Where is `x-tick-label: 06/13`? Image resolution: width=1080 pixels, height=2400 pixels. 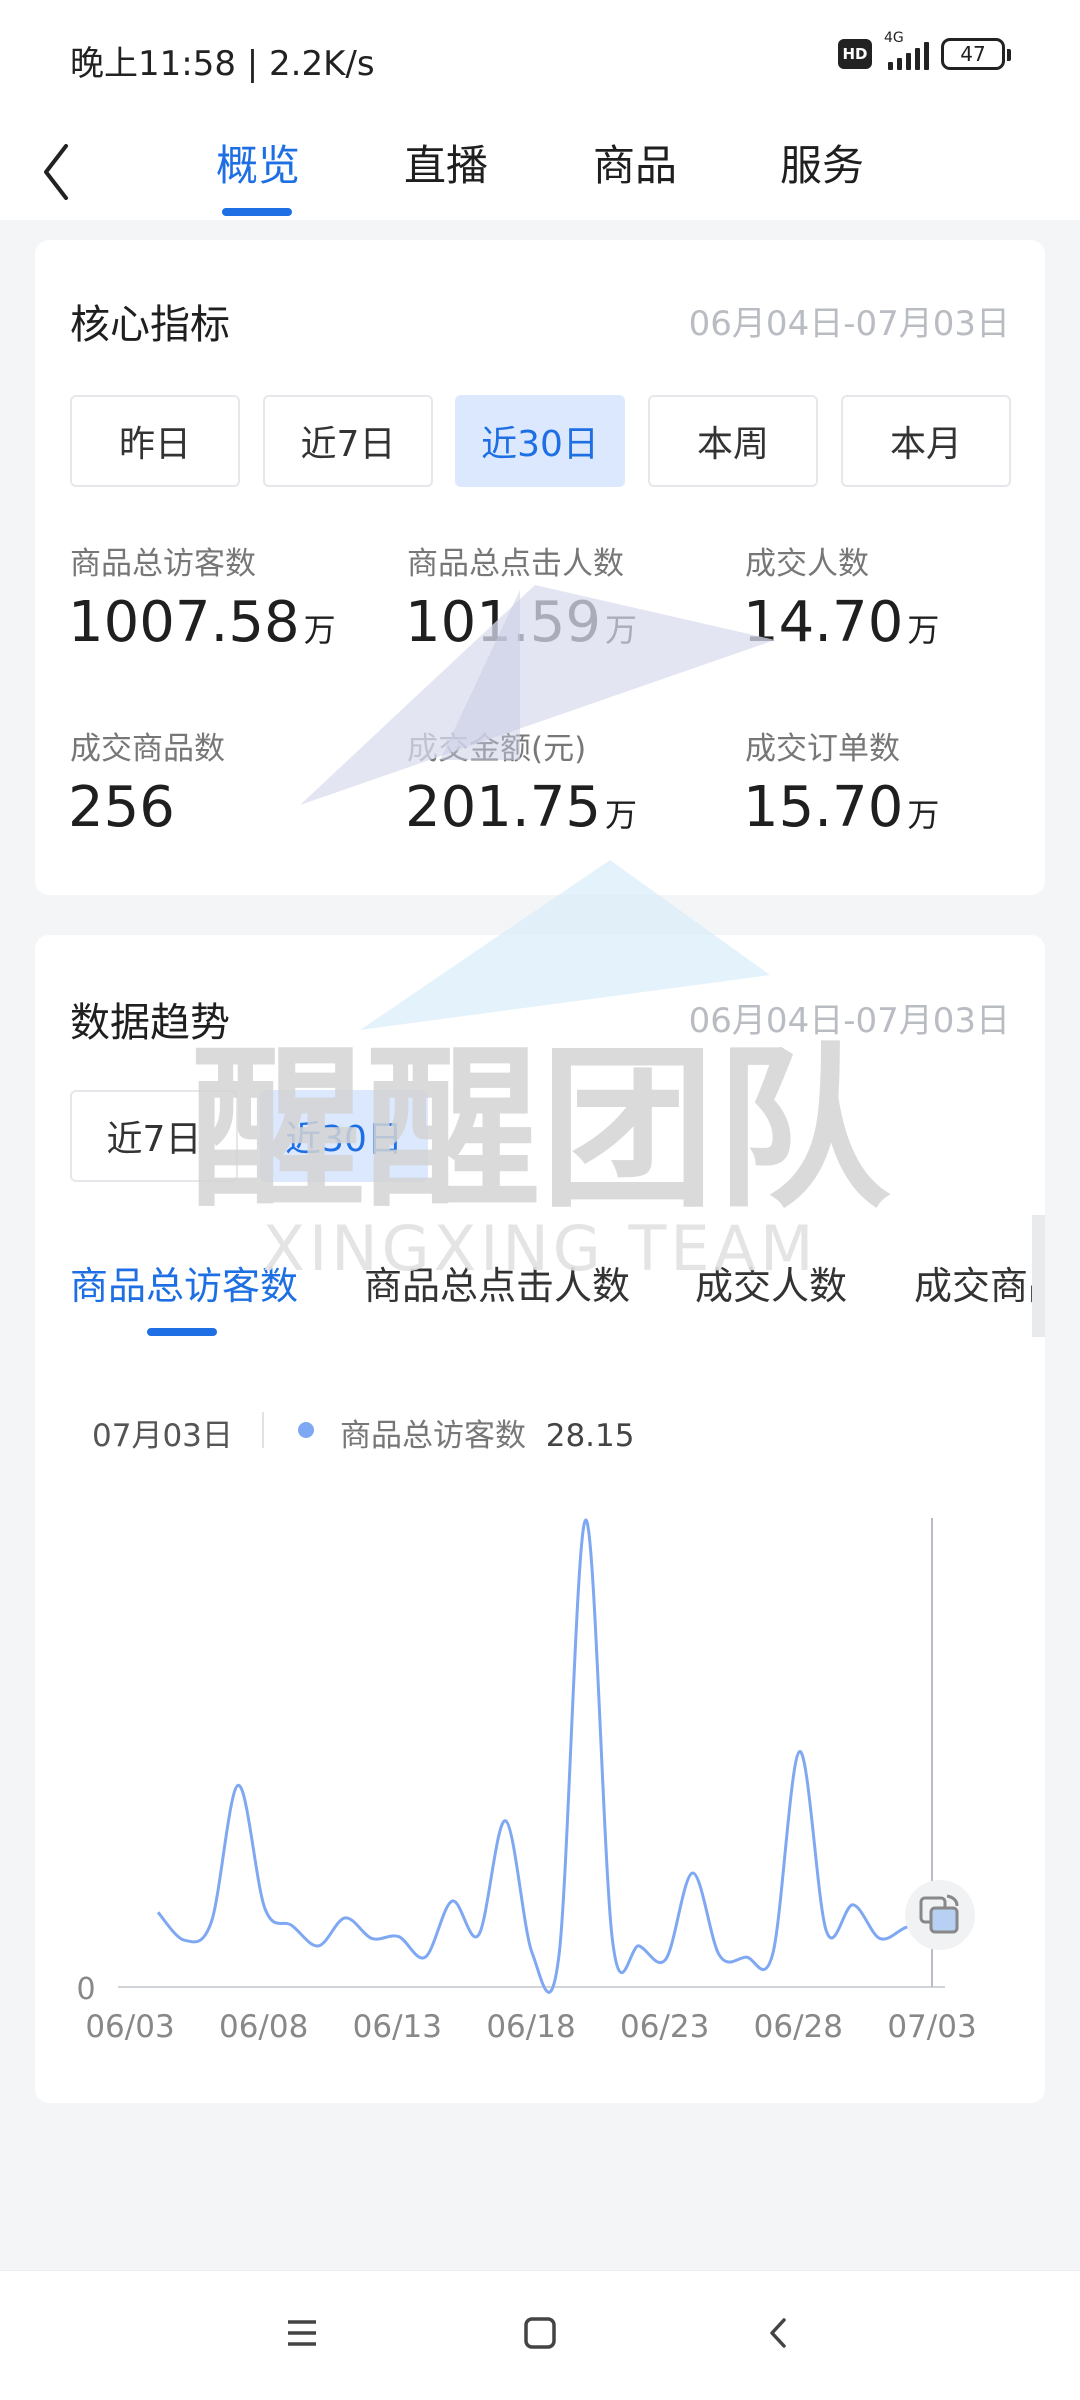 x-tick-label: 06/13 is located at coordinates (397, 2027).